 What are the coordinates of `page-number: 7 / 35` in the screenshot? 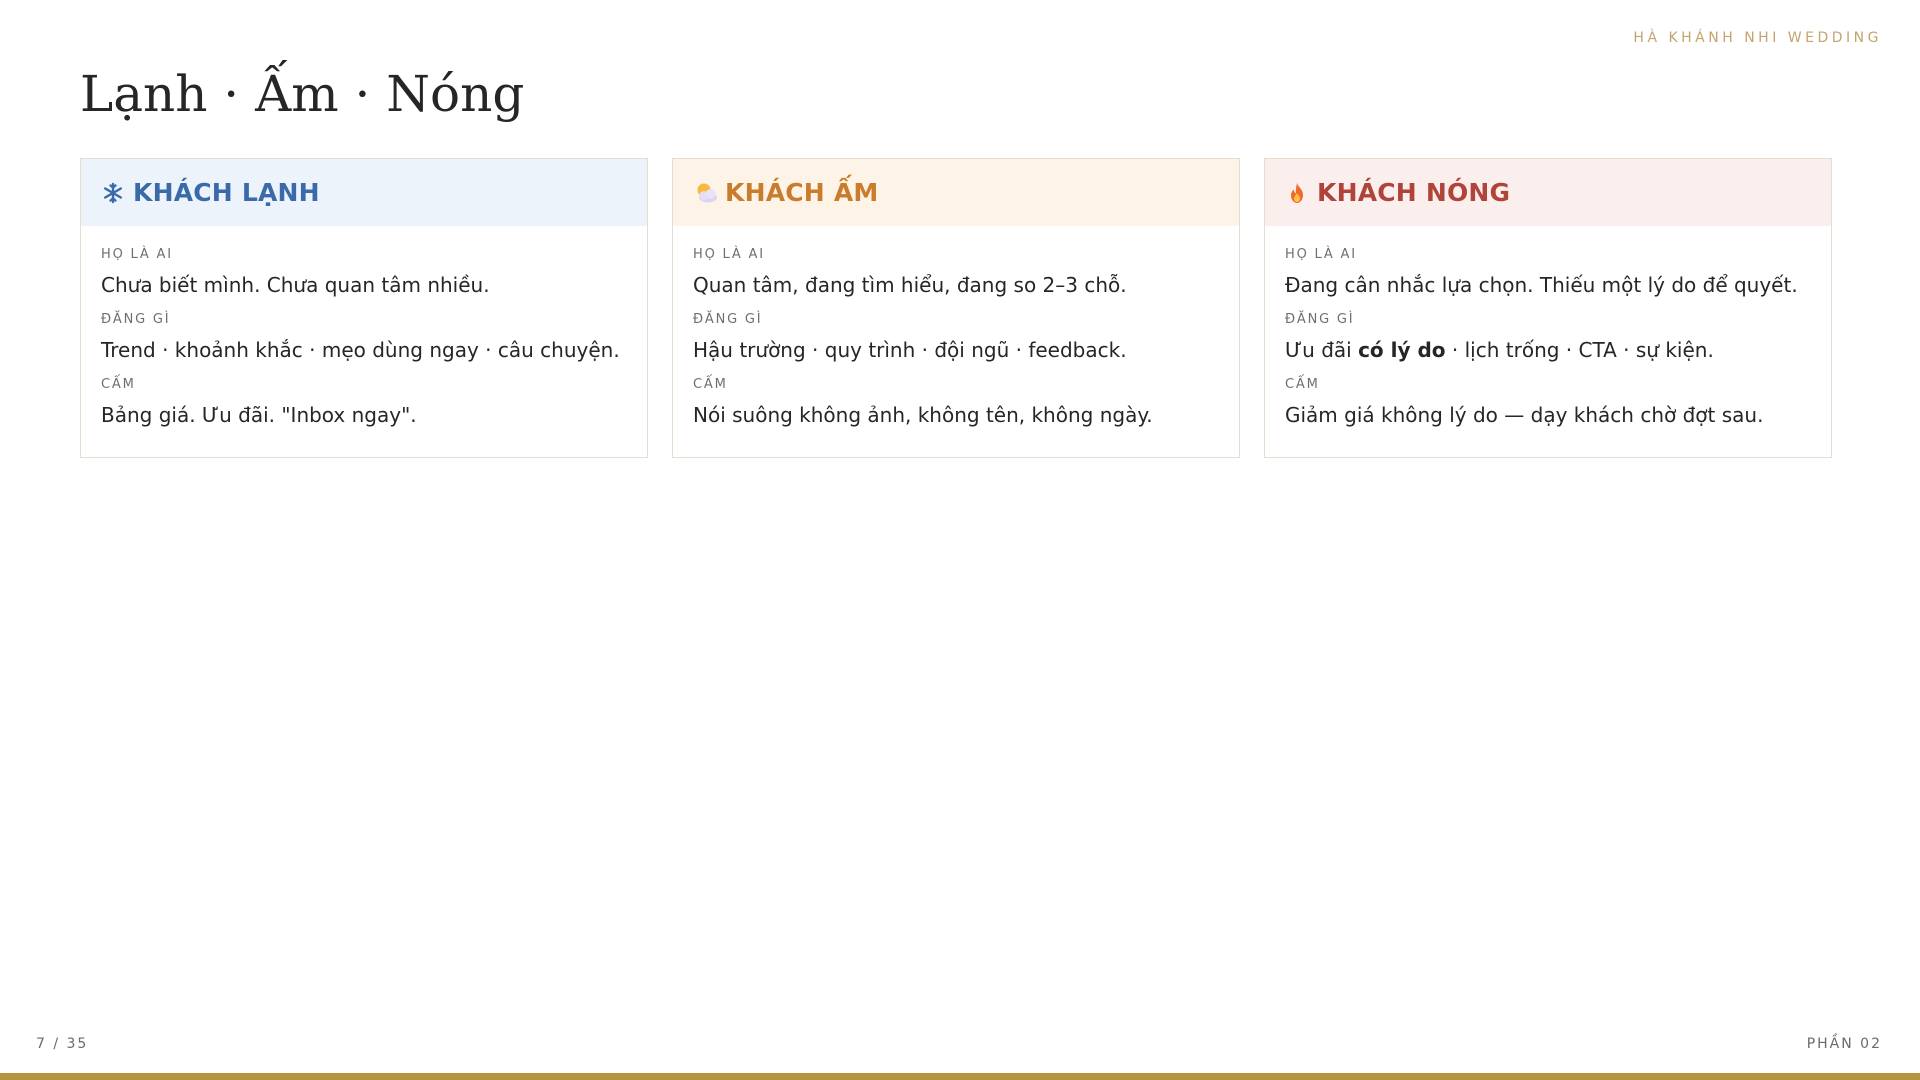 It's located at (62, 1044).